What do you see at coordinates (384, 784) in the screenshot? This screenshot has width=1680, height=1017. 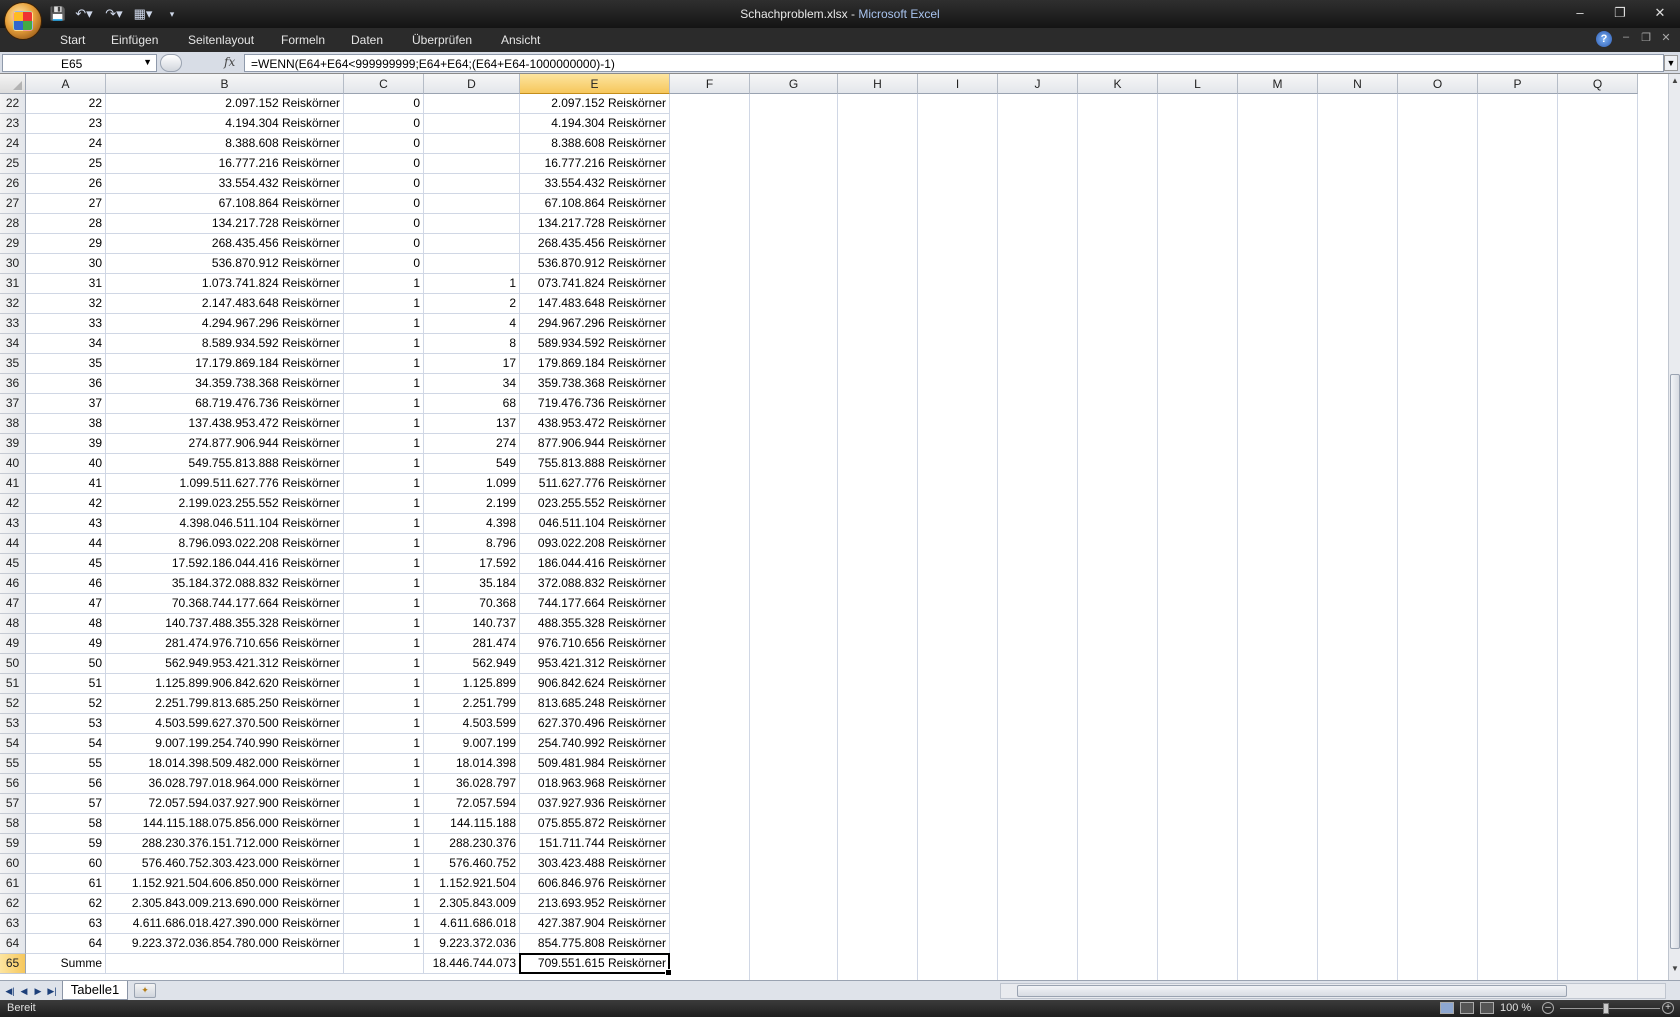 I see `cell-c56: 1` at bounding box center [384, 784].